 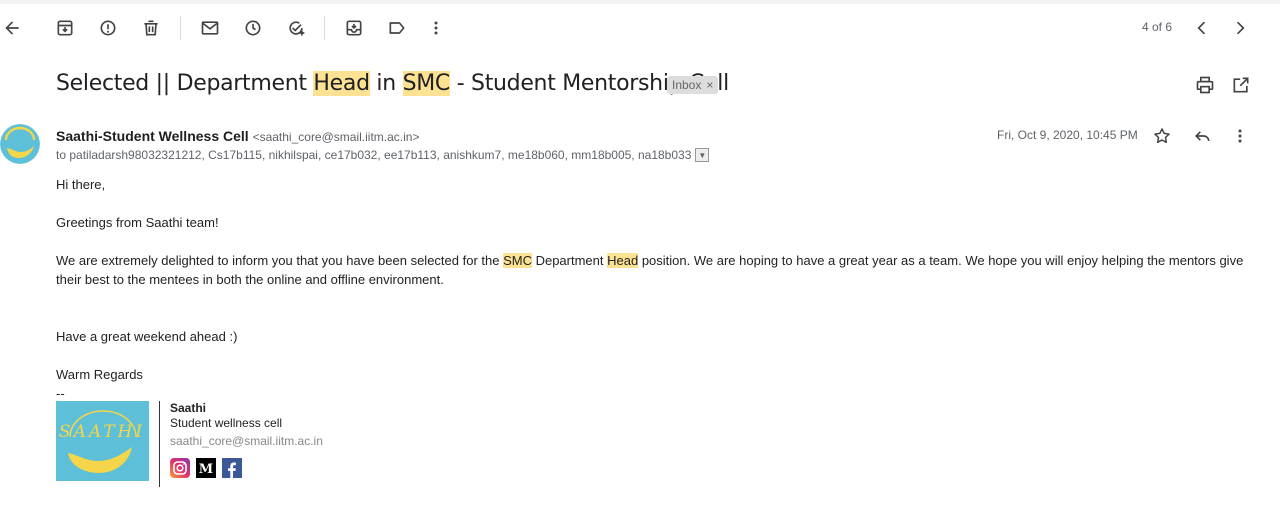 I want to click on mail-icon, so click(x=210, y=28).